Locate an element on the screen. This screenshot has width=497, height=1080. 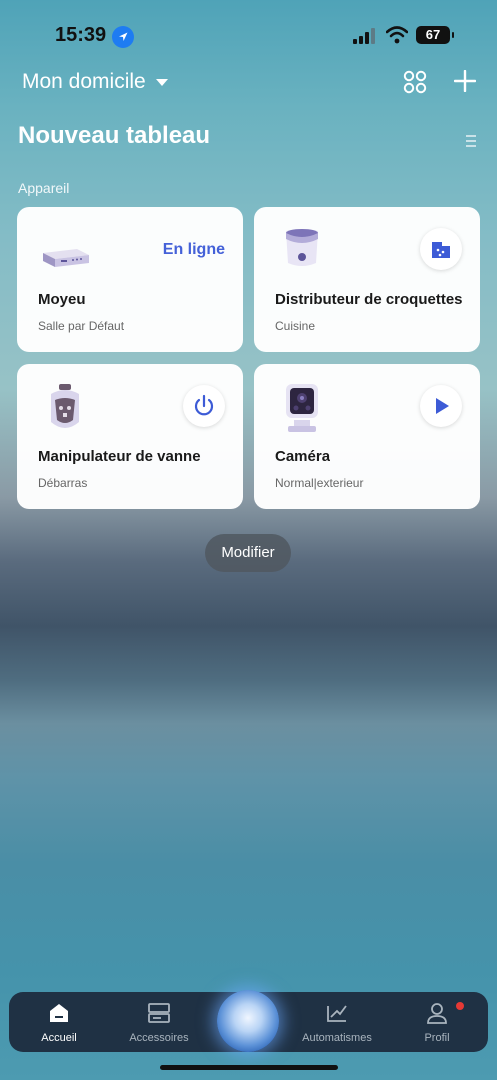
grid-view-icon is located at coordinates (415, 82).